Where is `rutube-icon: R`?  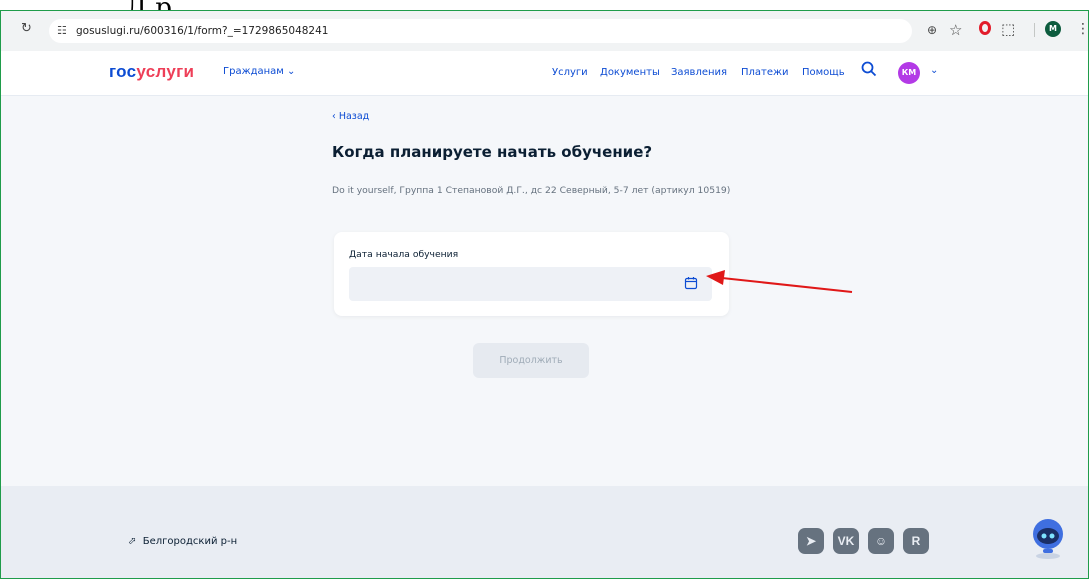
rutube-icon: R is located at coordinates (916, 541).